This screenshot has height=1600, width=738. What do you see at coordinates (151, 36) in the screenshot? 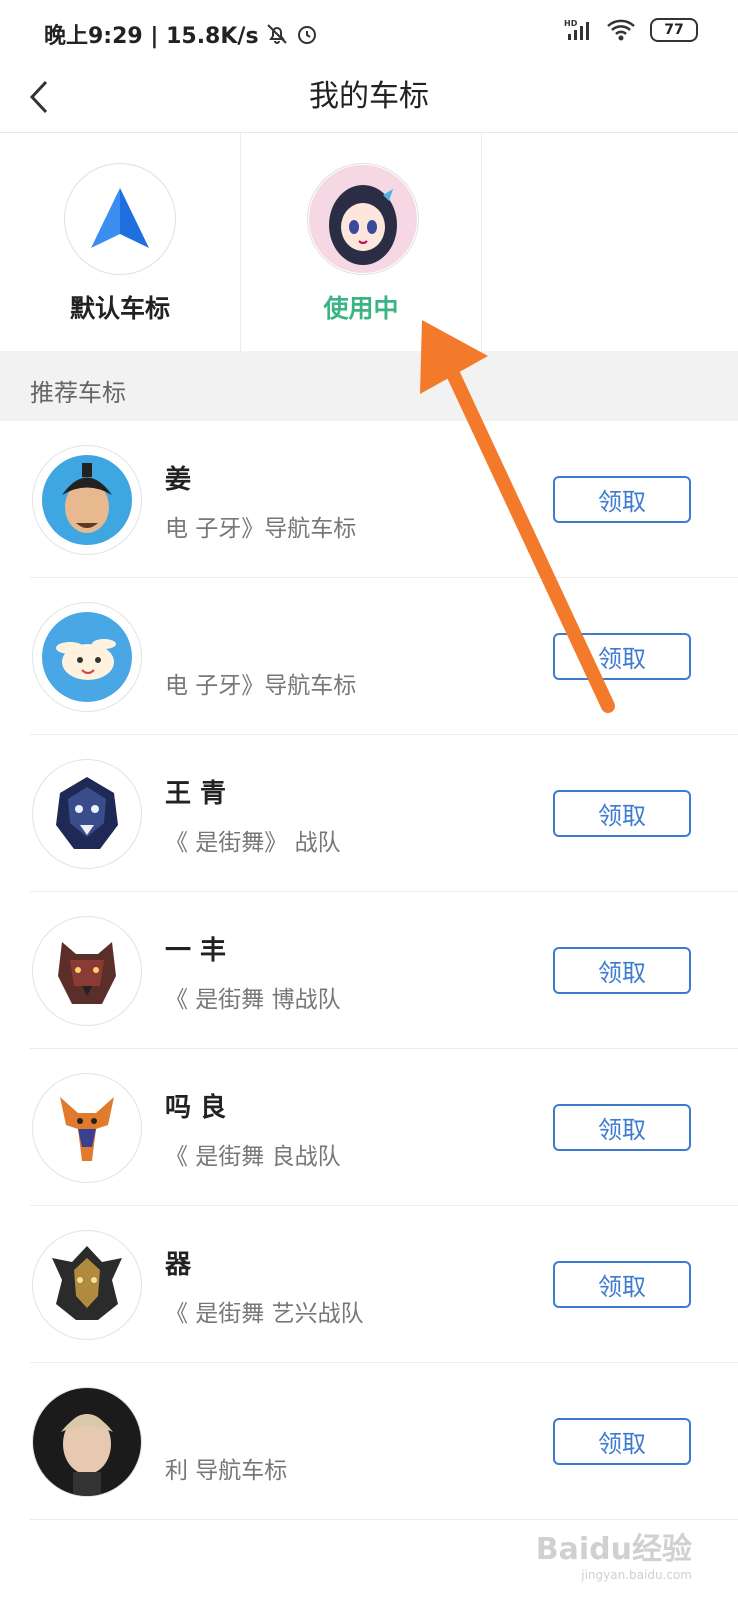
I see `status-time: 晚上9:29 | 15.8K/s` at bounding box center [151, 36].